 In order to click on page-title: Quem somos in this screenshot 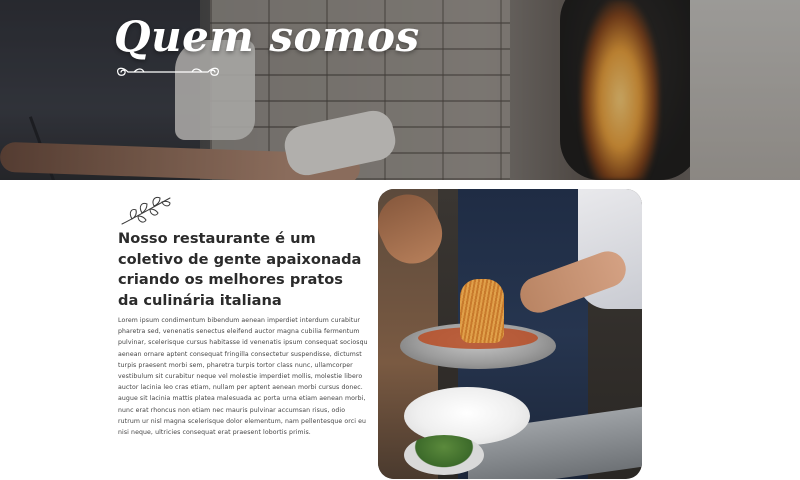, I will do `click(267, 36)`.